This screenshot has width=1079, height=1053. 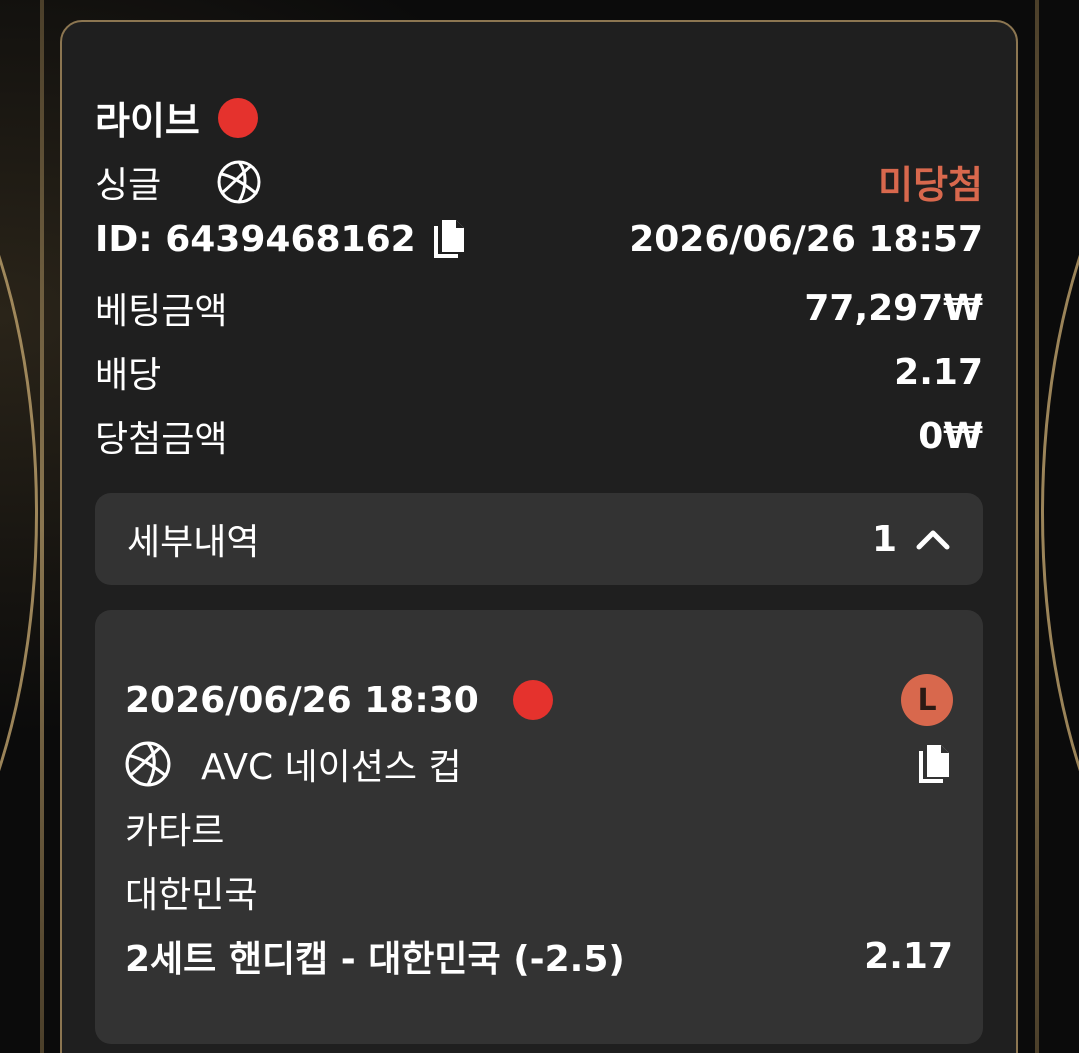 I want to click on win-row: 당첨금액 0₩, so click(x=539, y=436).